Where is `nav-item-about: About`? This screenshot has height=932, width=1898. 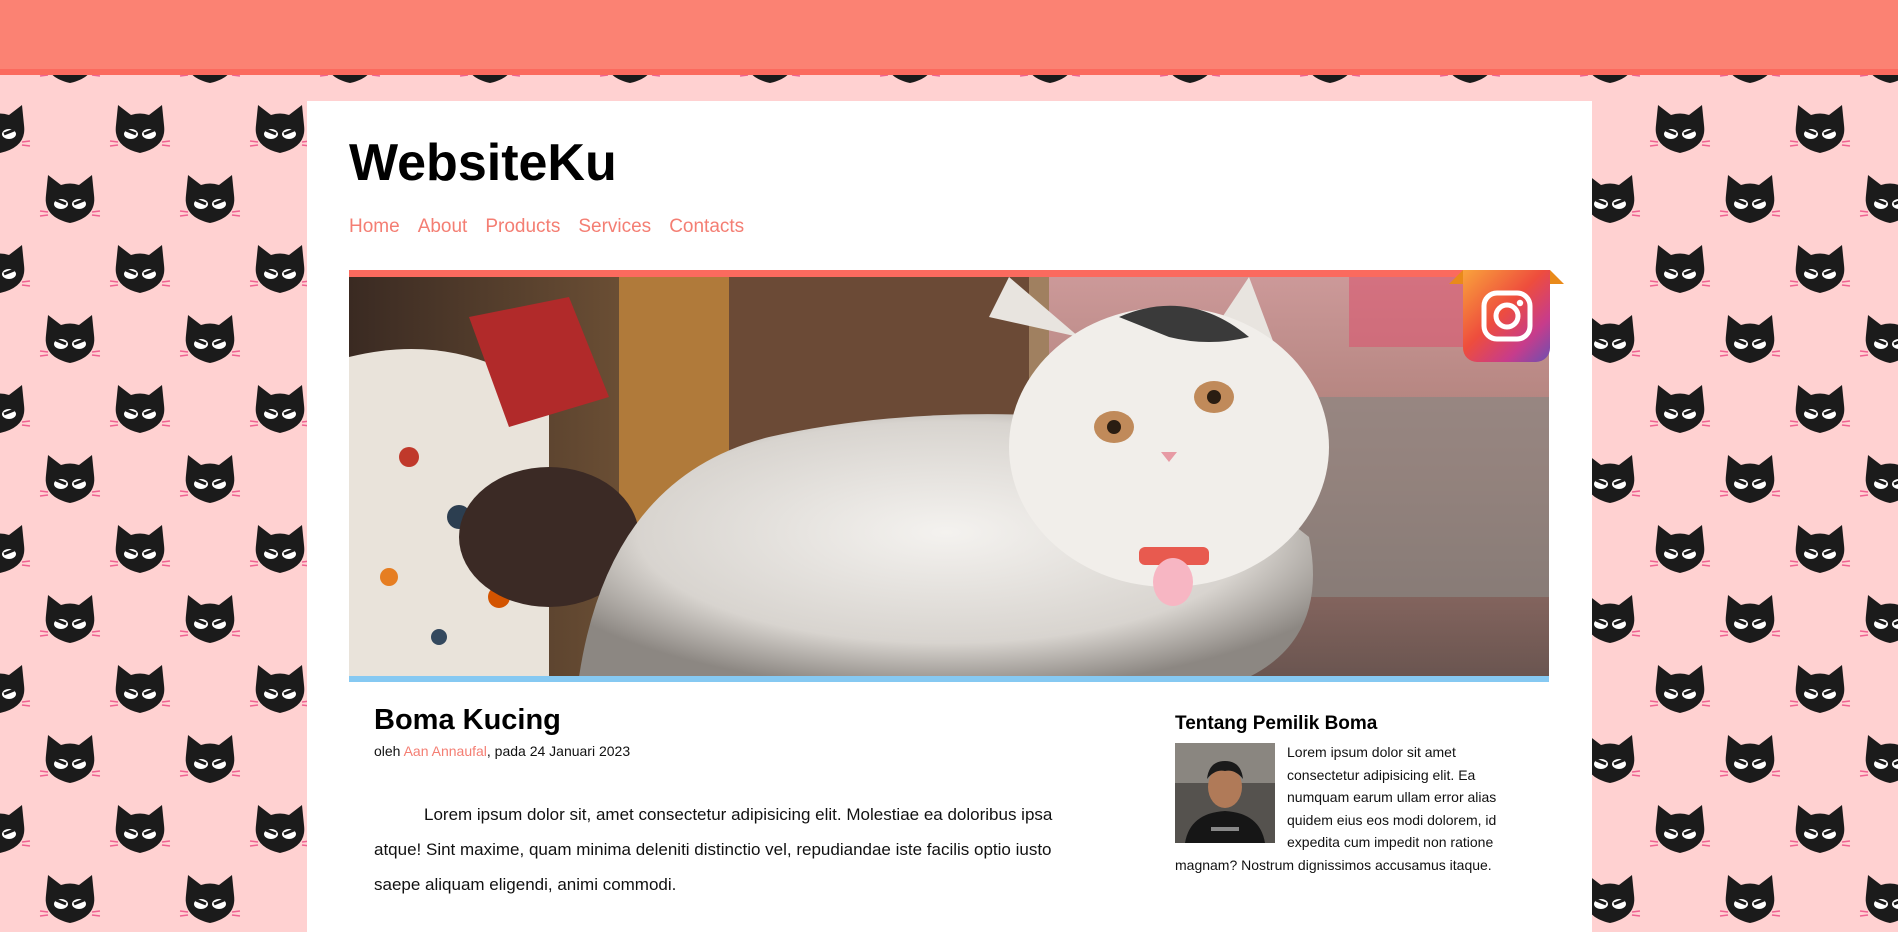 nav-item-about: About is located at coordinates (443, 227).